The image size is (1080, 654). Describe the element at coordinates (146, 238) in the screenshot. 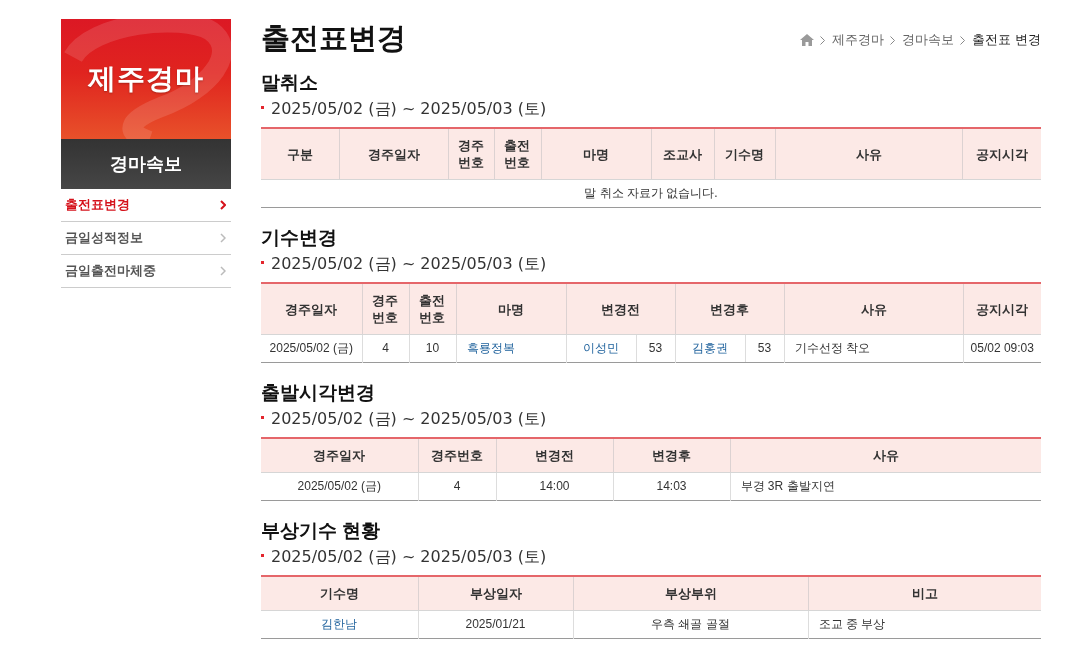

I see `sidebar-menu-item: 금일성적정보` at that location.